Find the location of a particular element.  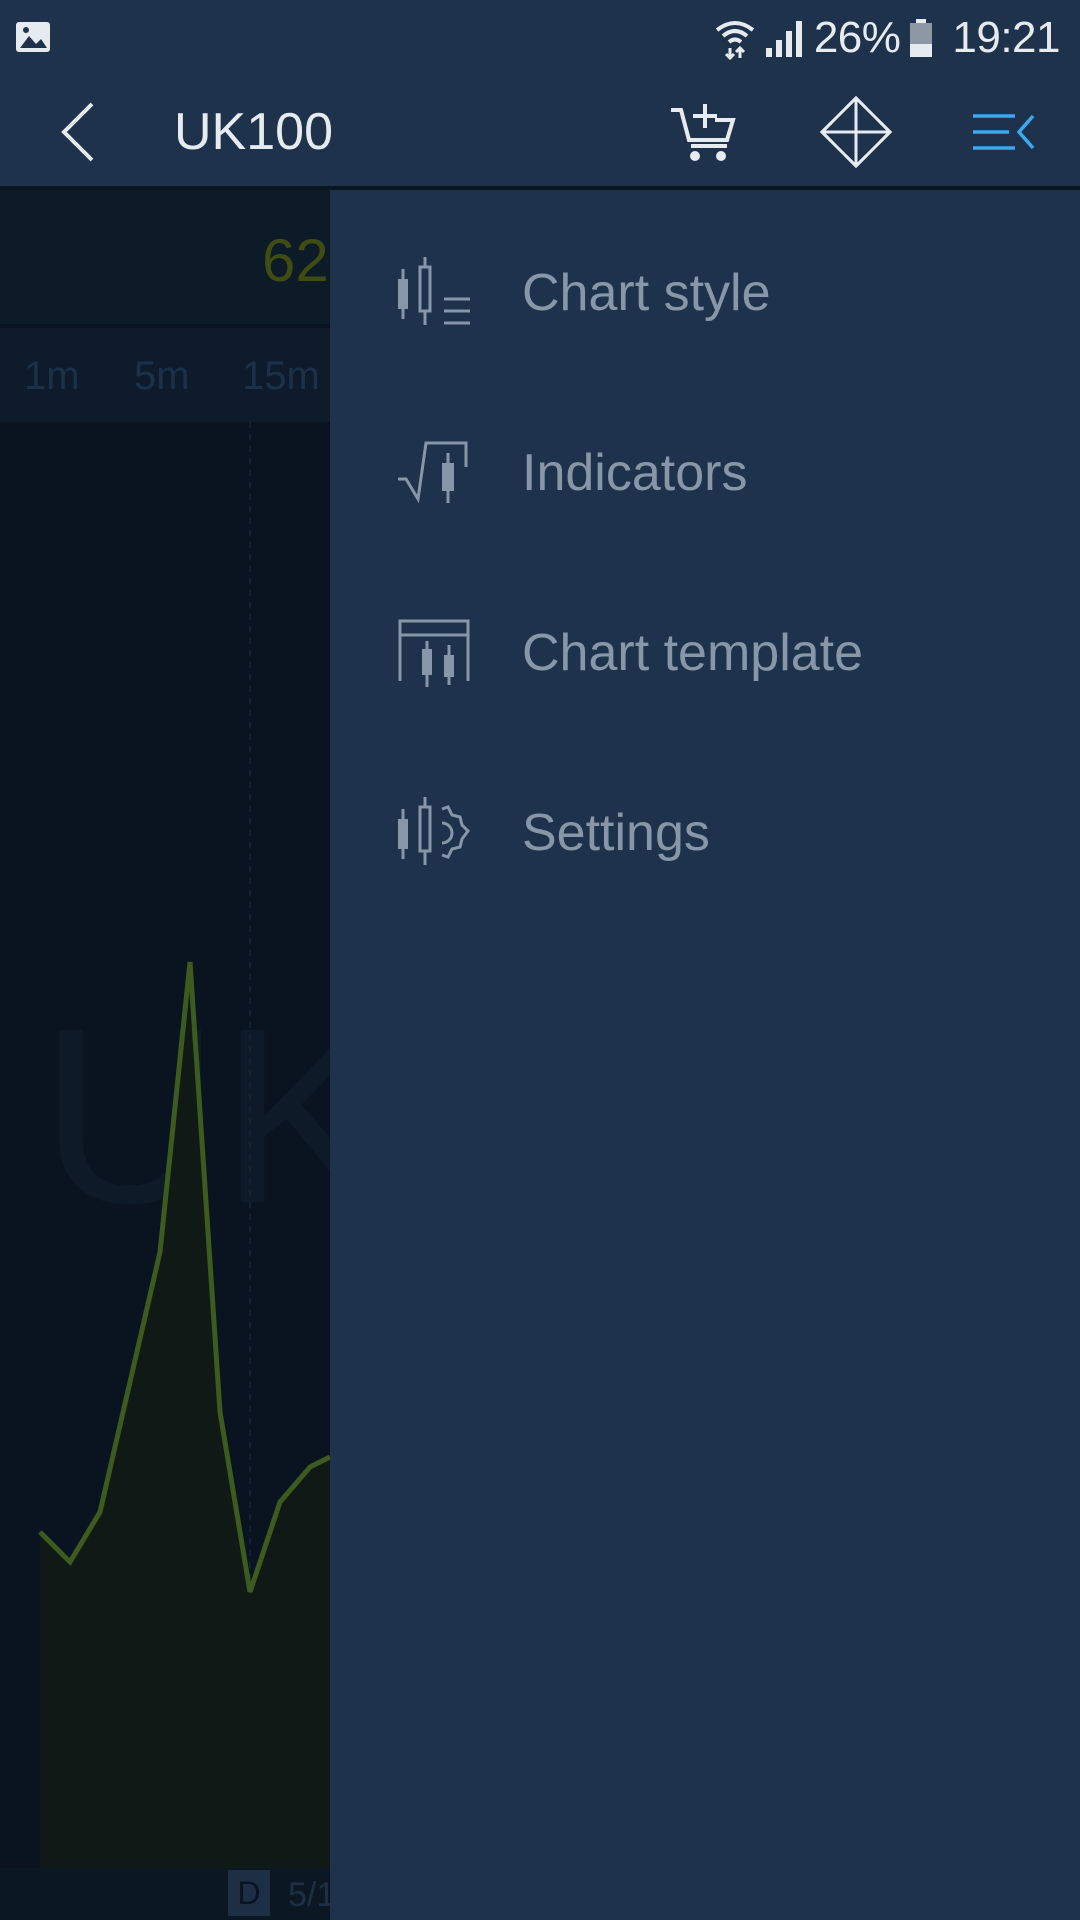

chart-settings-icon is located at coordinates (434, 831).